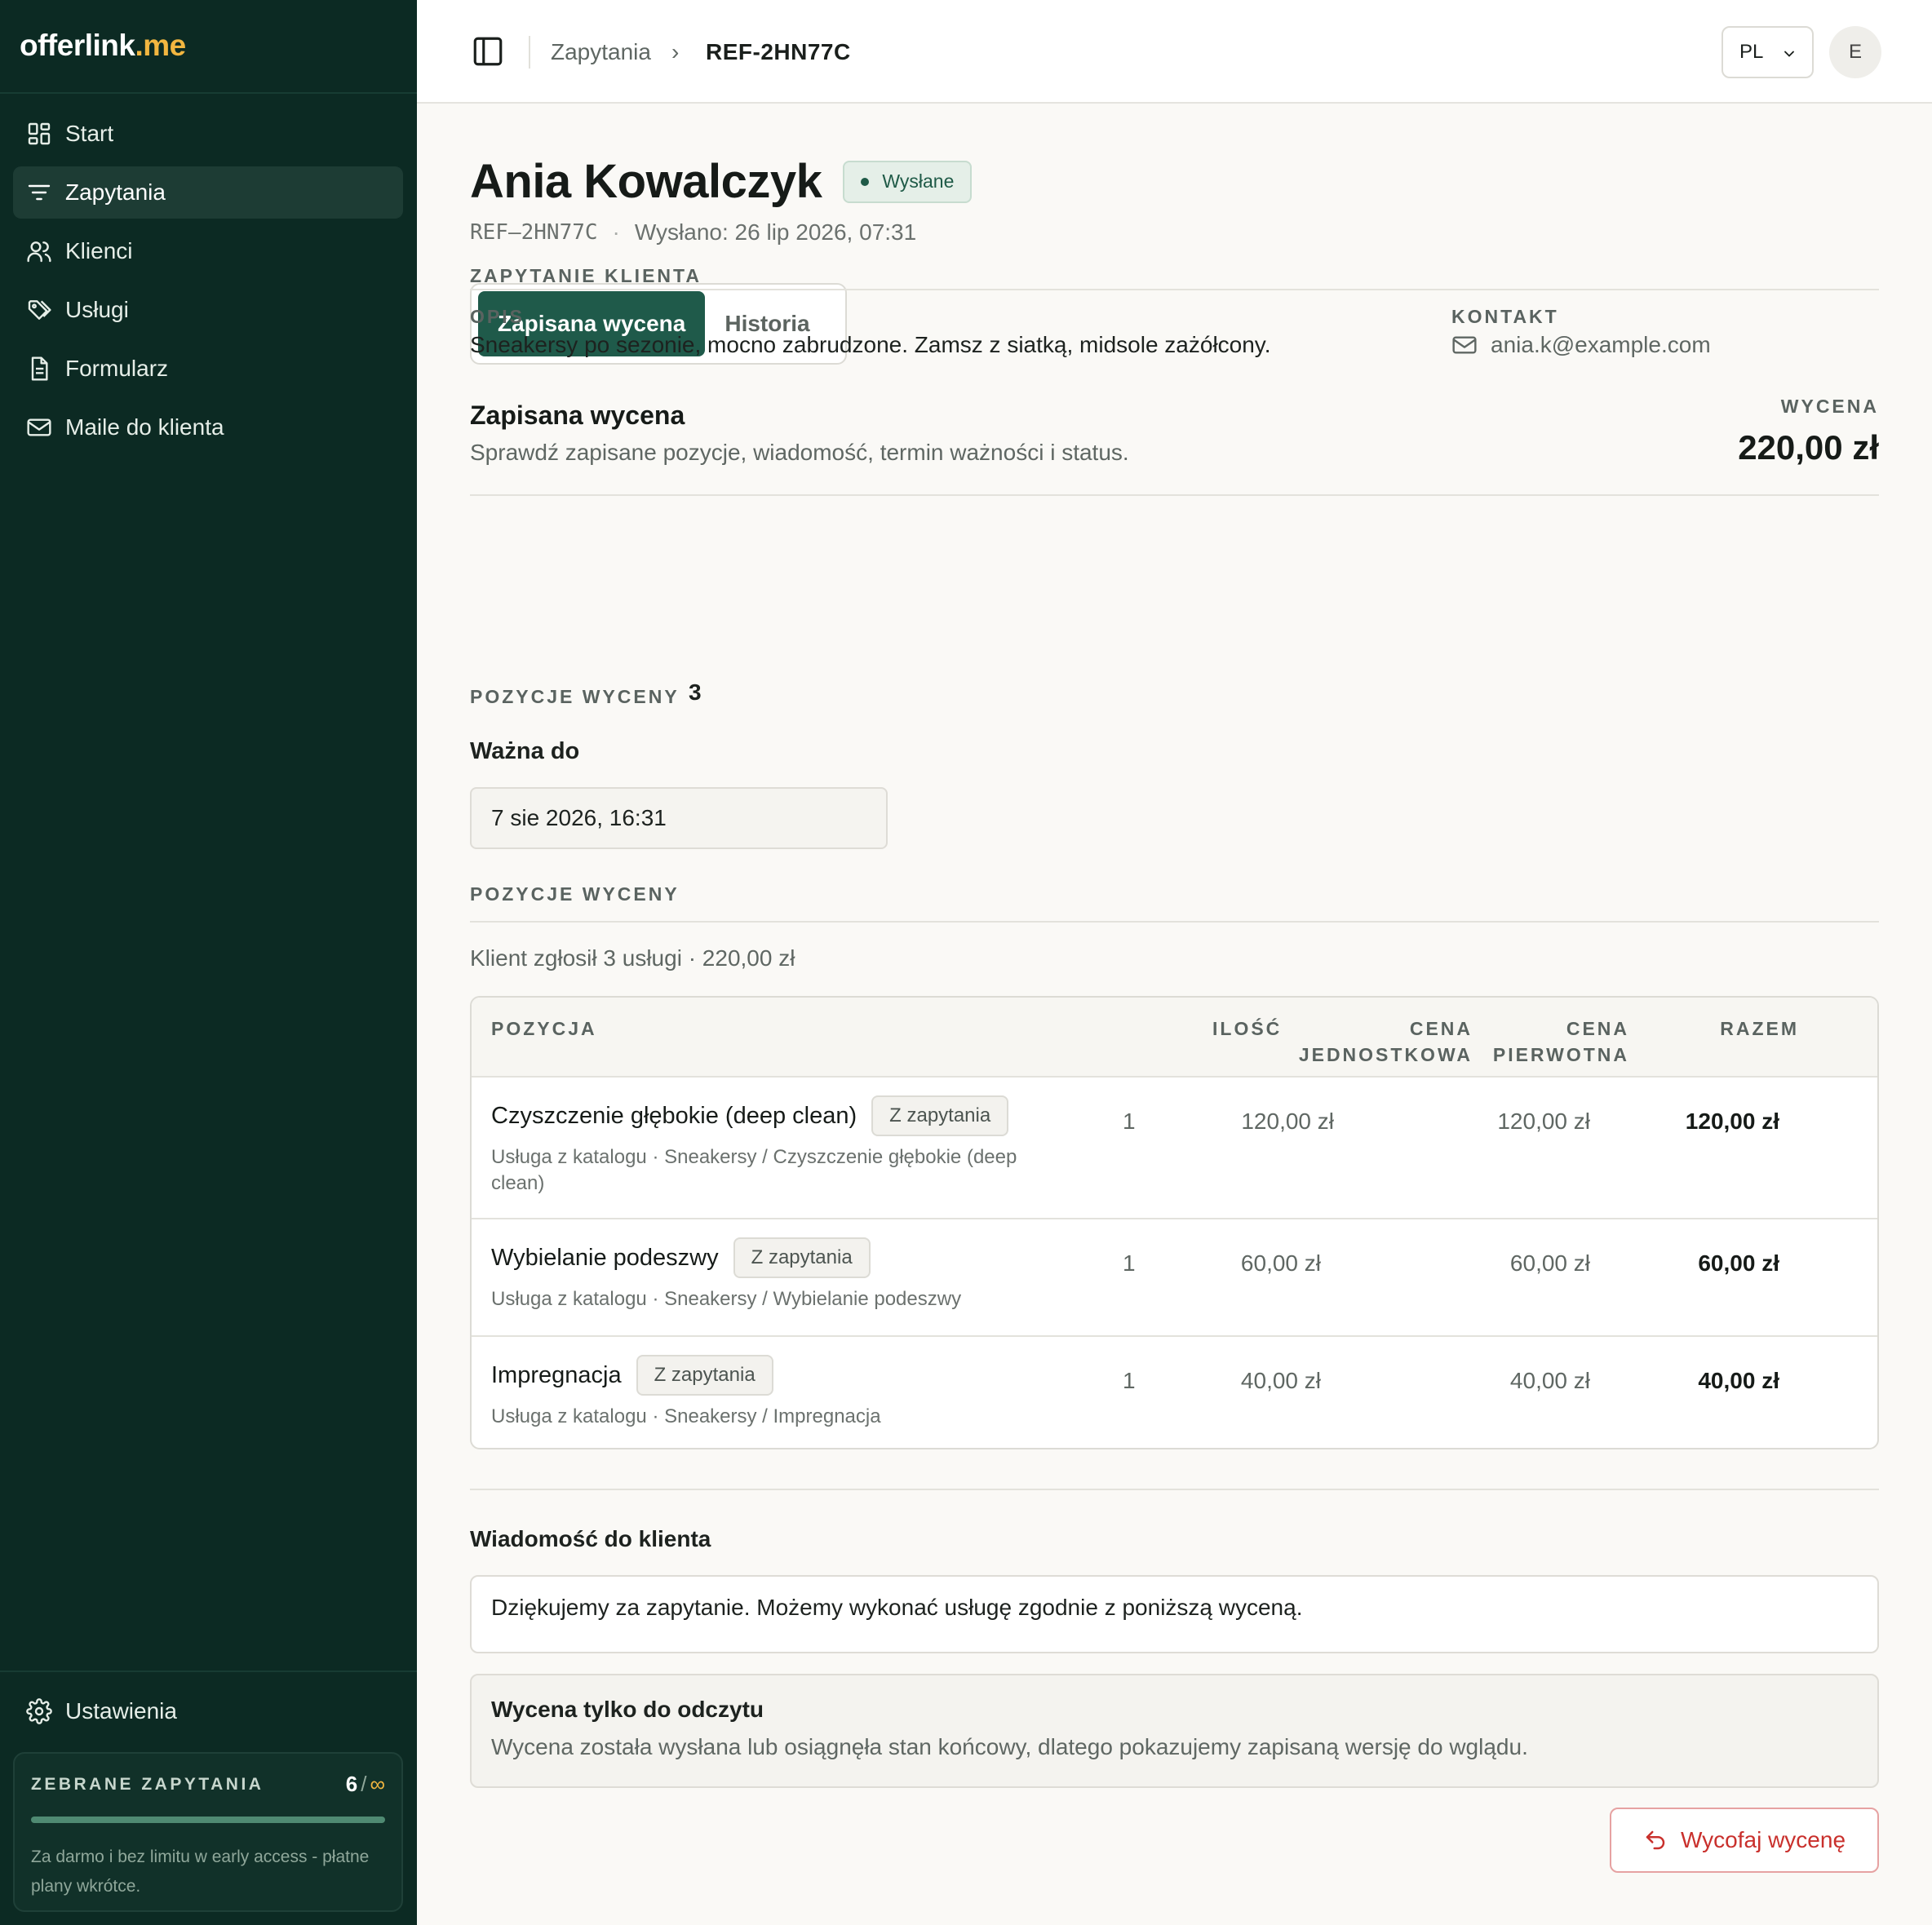 Image resolution: width=1932 pixels, height=1925 pixels. What do you see at coordinates (208, 310) in the screenshot?
I see `sidebar-item-uslugi: Usługi` at bounding box center [208, 310].